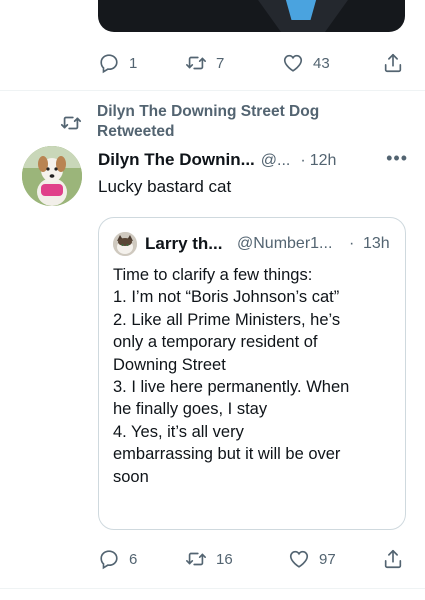 The width and height of the screenshot is (425, 600). I want to click on reply-count: 1, so click(133, 63).